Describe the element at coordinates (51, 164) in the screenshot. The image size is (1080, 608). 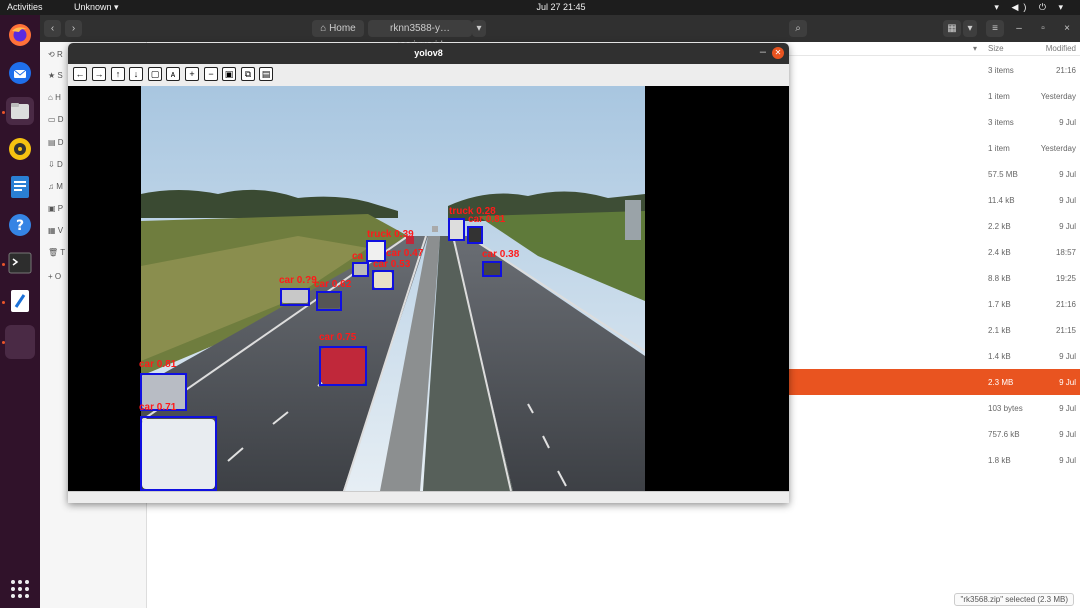
I see `download-icon: ⇩` at that location.